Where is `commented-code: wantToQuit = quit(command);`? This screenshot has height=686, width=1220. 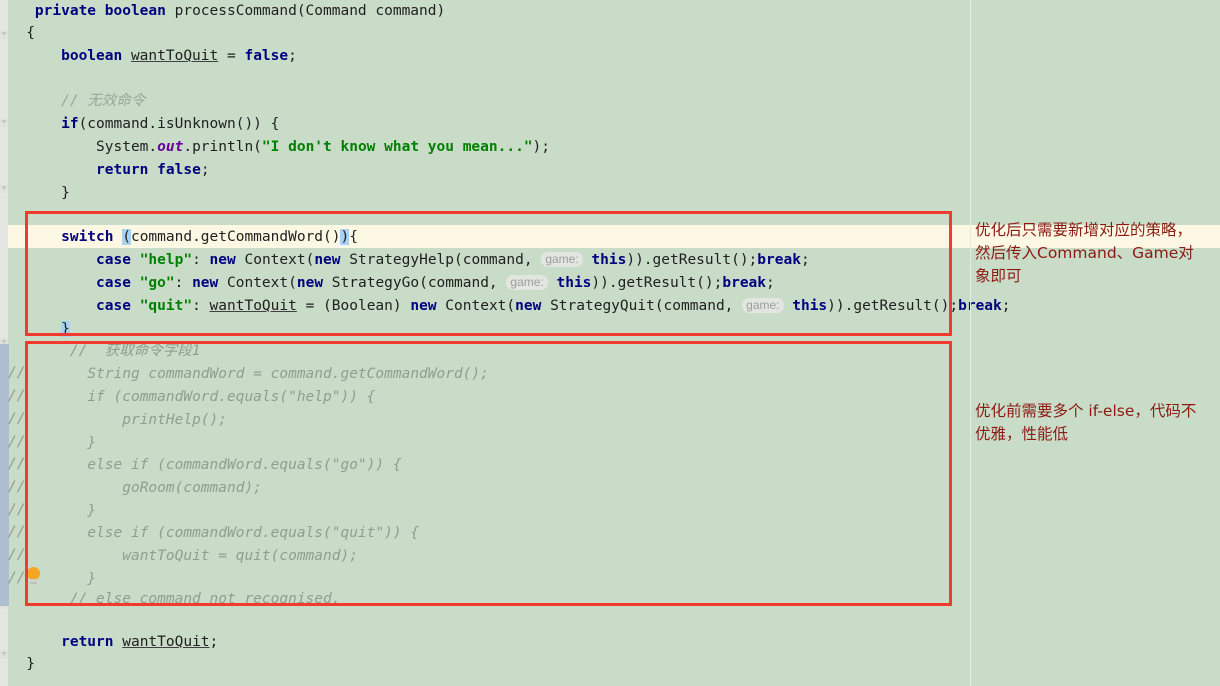
commented-code: wantToQuit = quit(command); is located at coordinates (222, 556).